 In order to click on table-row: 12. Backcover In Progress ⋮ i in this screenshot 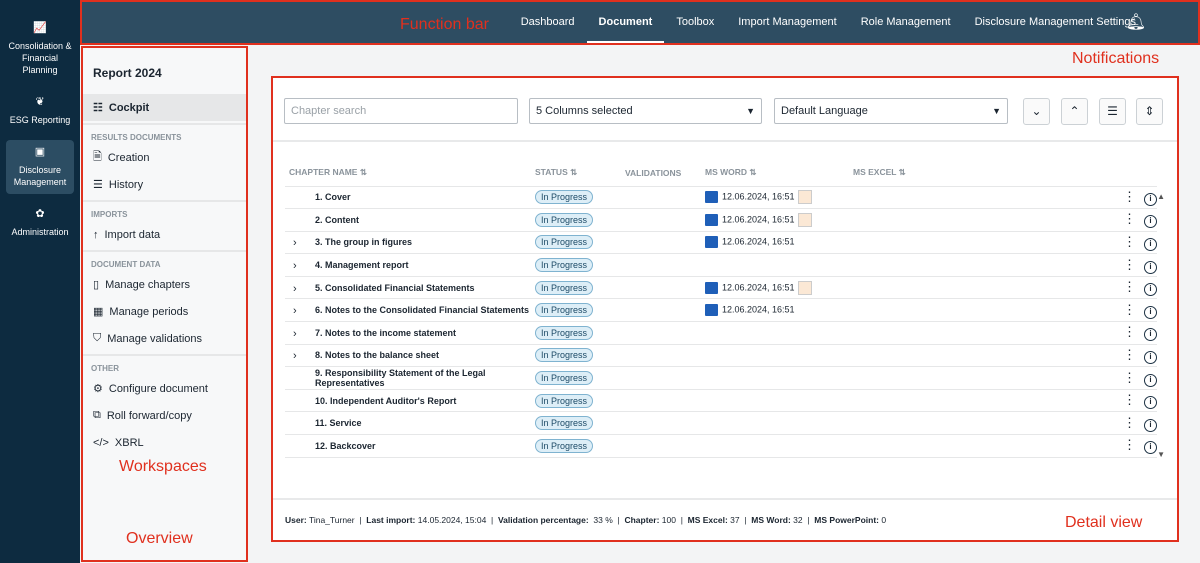, I will do `click(721, 446)`.